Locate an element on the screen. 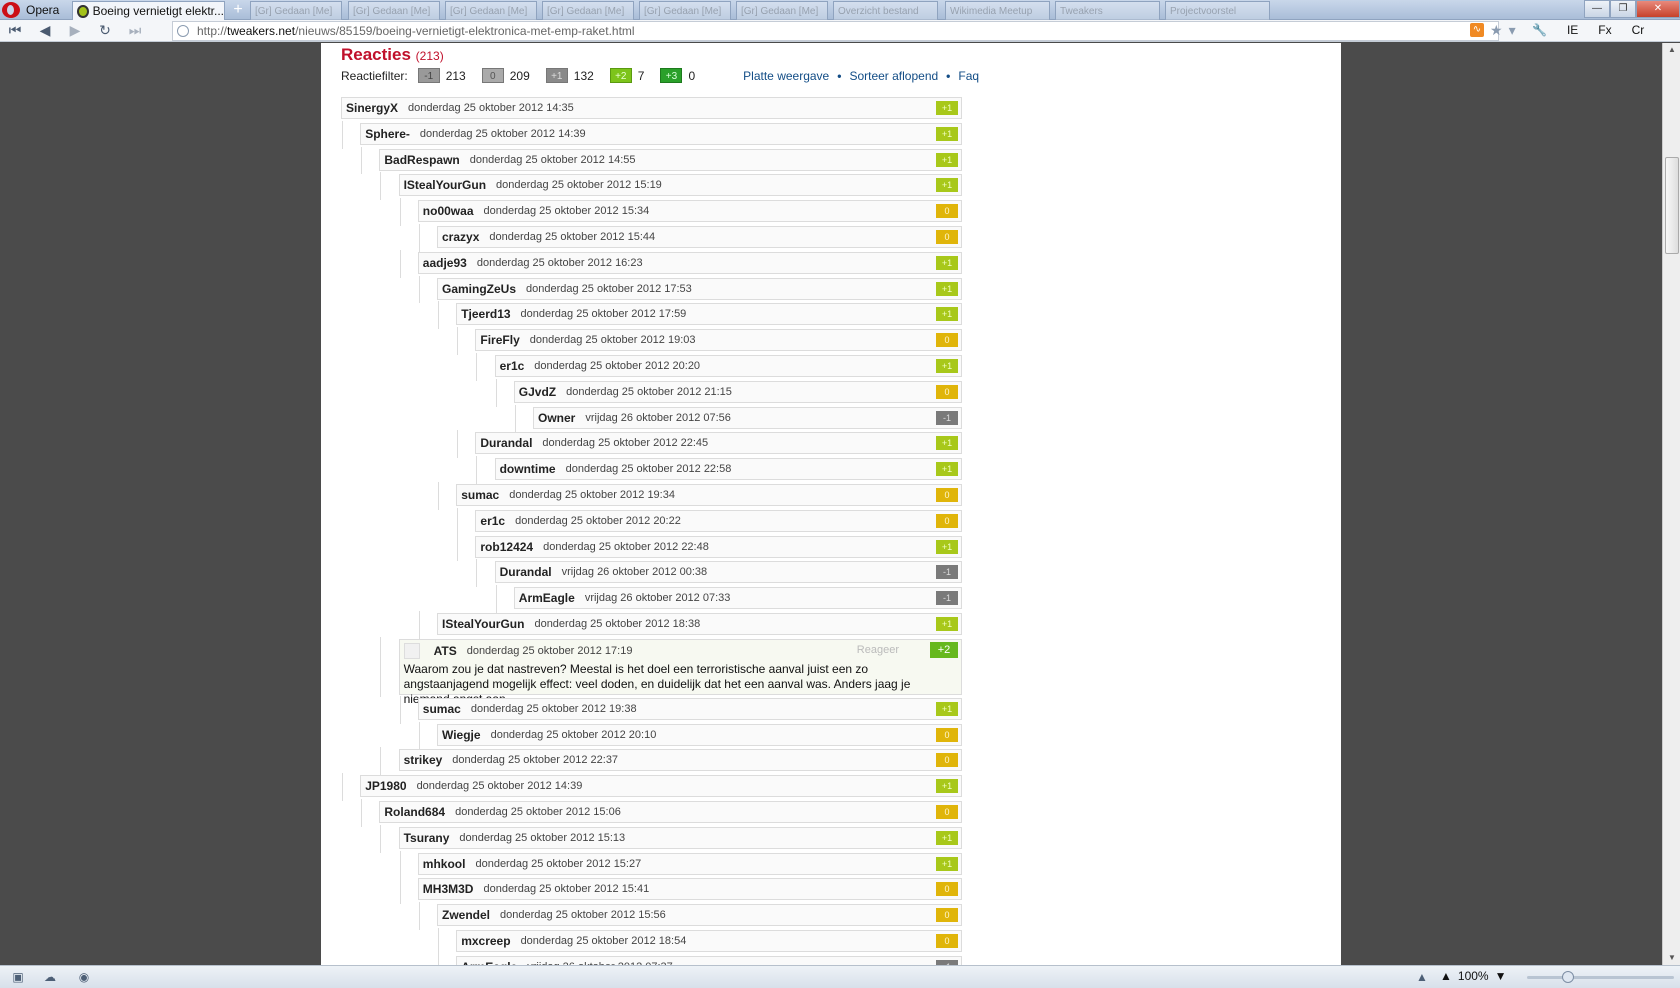 The image size is (1680, 988). turbo-icon: ◉ is located at coordinates (84, 977).